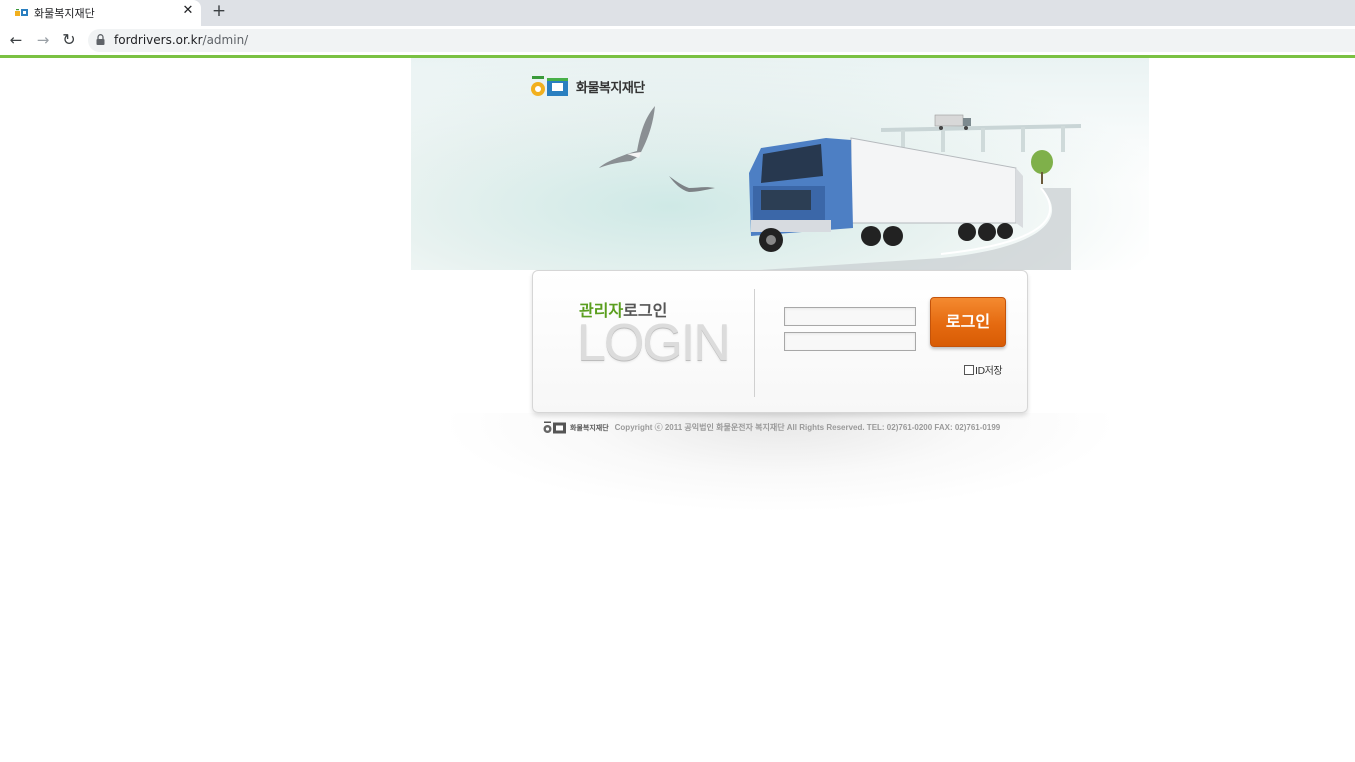 The height and width of the screenshot is (762, 1355). I want to click on save-id-checkbox, so click(969, 369).